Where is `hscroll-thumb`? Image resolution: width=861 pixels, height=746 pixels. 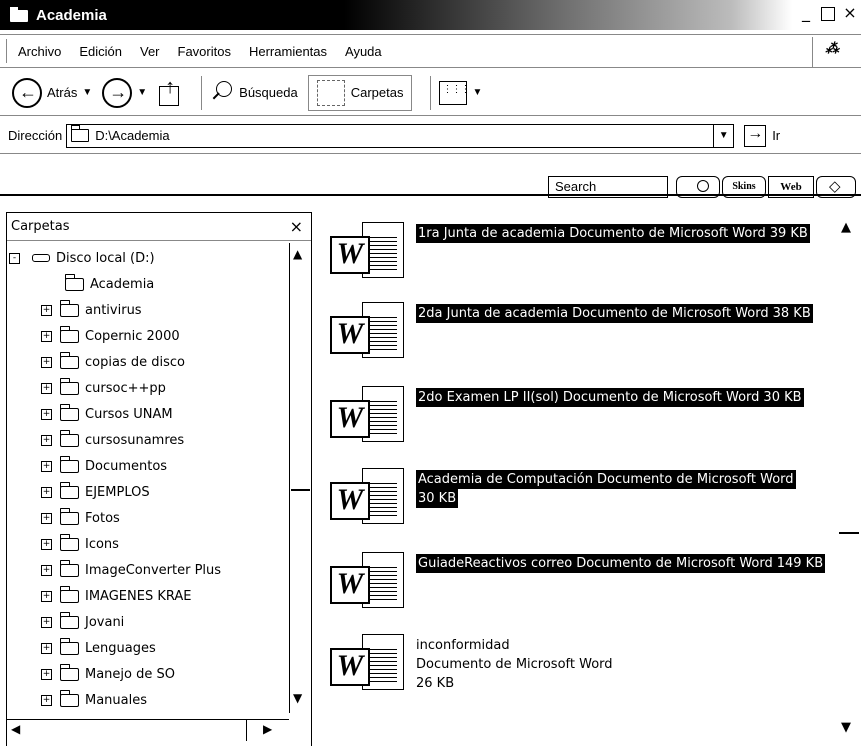
hscroll-thumb is located at coordinates (137, 730).